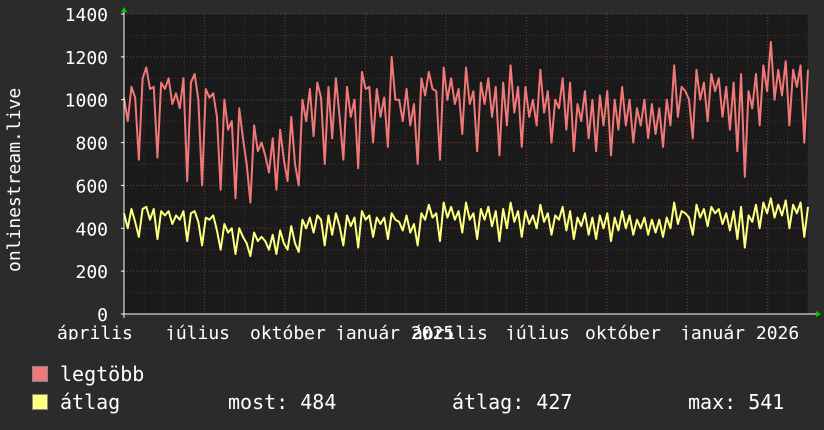 Image resolution: width=824 pixels, height=430 pixels. Describe the element at coordinates (422, 402) in the screenshot. I see `legend-item-avg-series: átlag most: 484 átlag: 427 max: 541` at that location.